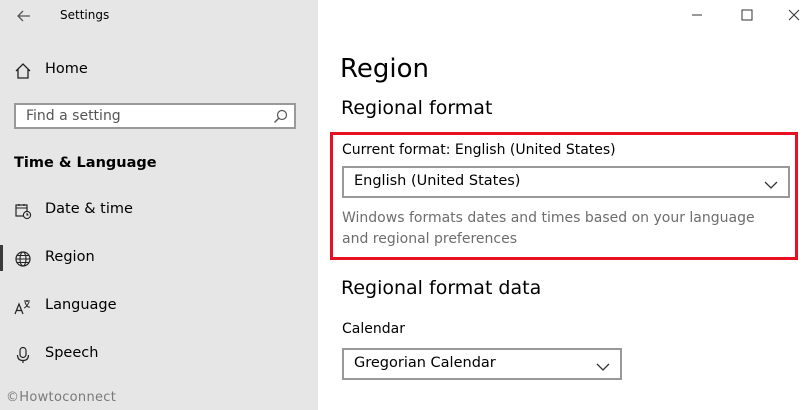 The width and height of the screenshot is (811, 410). What do you see at coordinates (23, 355) in the screenshot?
I see `microphone-icon` at bounding box center [23, 355].